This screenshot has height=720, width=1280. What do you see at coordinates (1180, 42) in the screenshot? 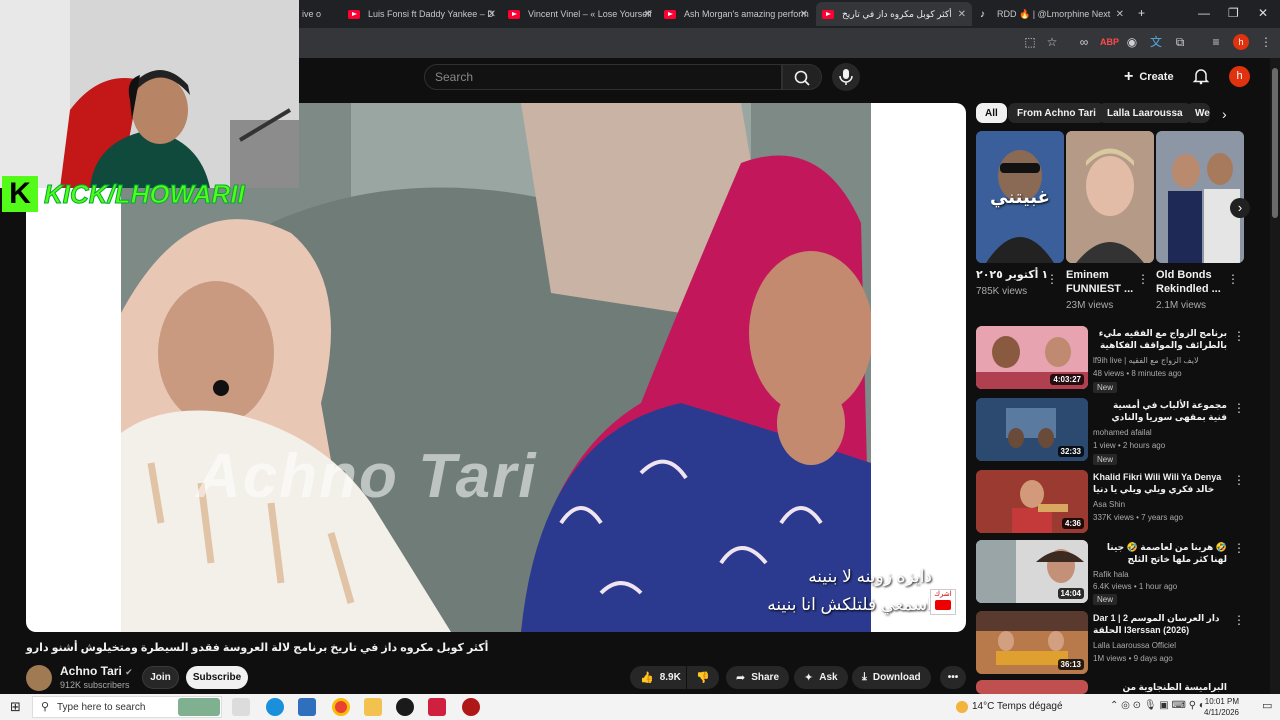
I see `extensions-puzzle-icon: ⧉` at bounding box center [1180, 42].